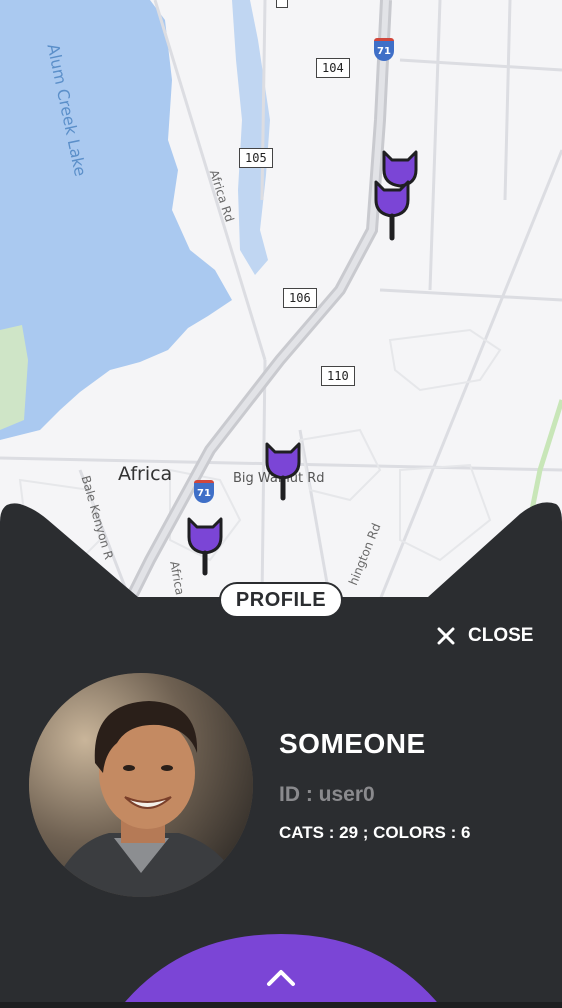  What do you see at coordinates (282, 4) in the screenshot?
I see `route-shield-top` at bounding box center [282, 4].